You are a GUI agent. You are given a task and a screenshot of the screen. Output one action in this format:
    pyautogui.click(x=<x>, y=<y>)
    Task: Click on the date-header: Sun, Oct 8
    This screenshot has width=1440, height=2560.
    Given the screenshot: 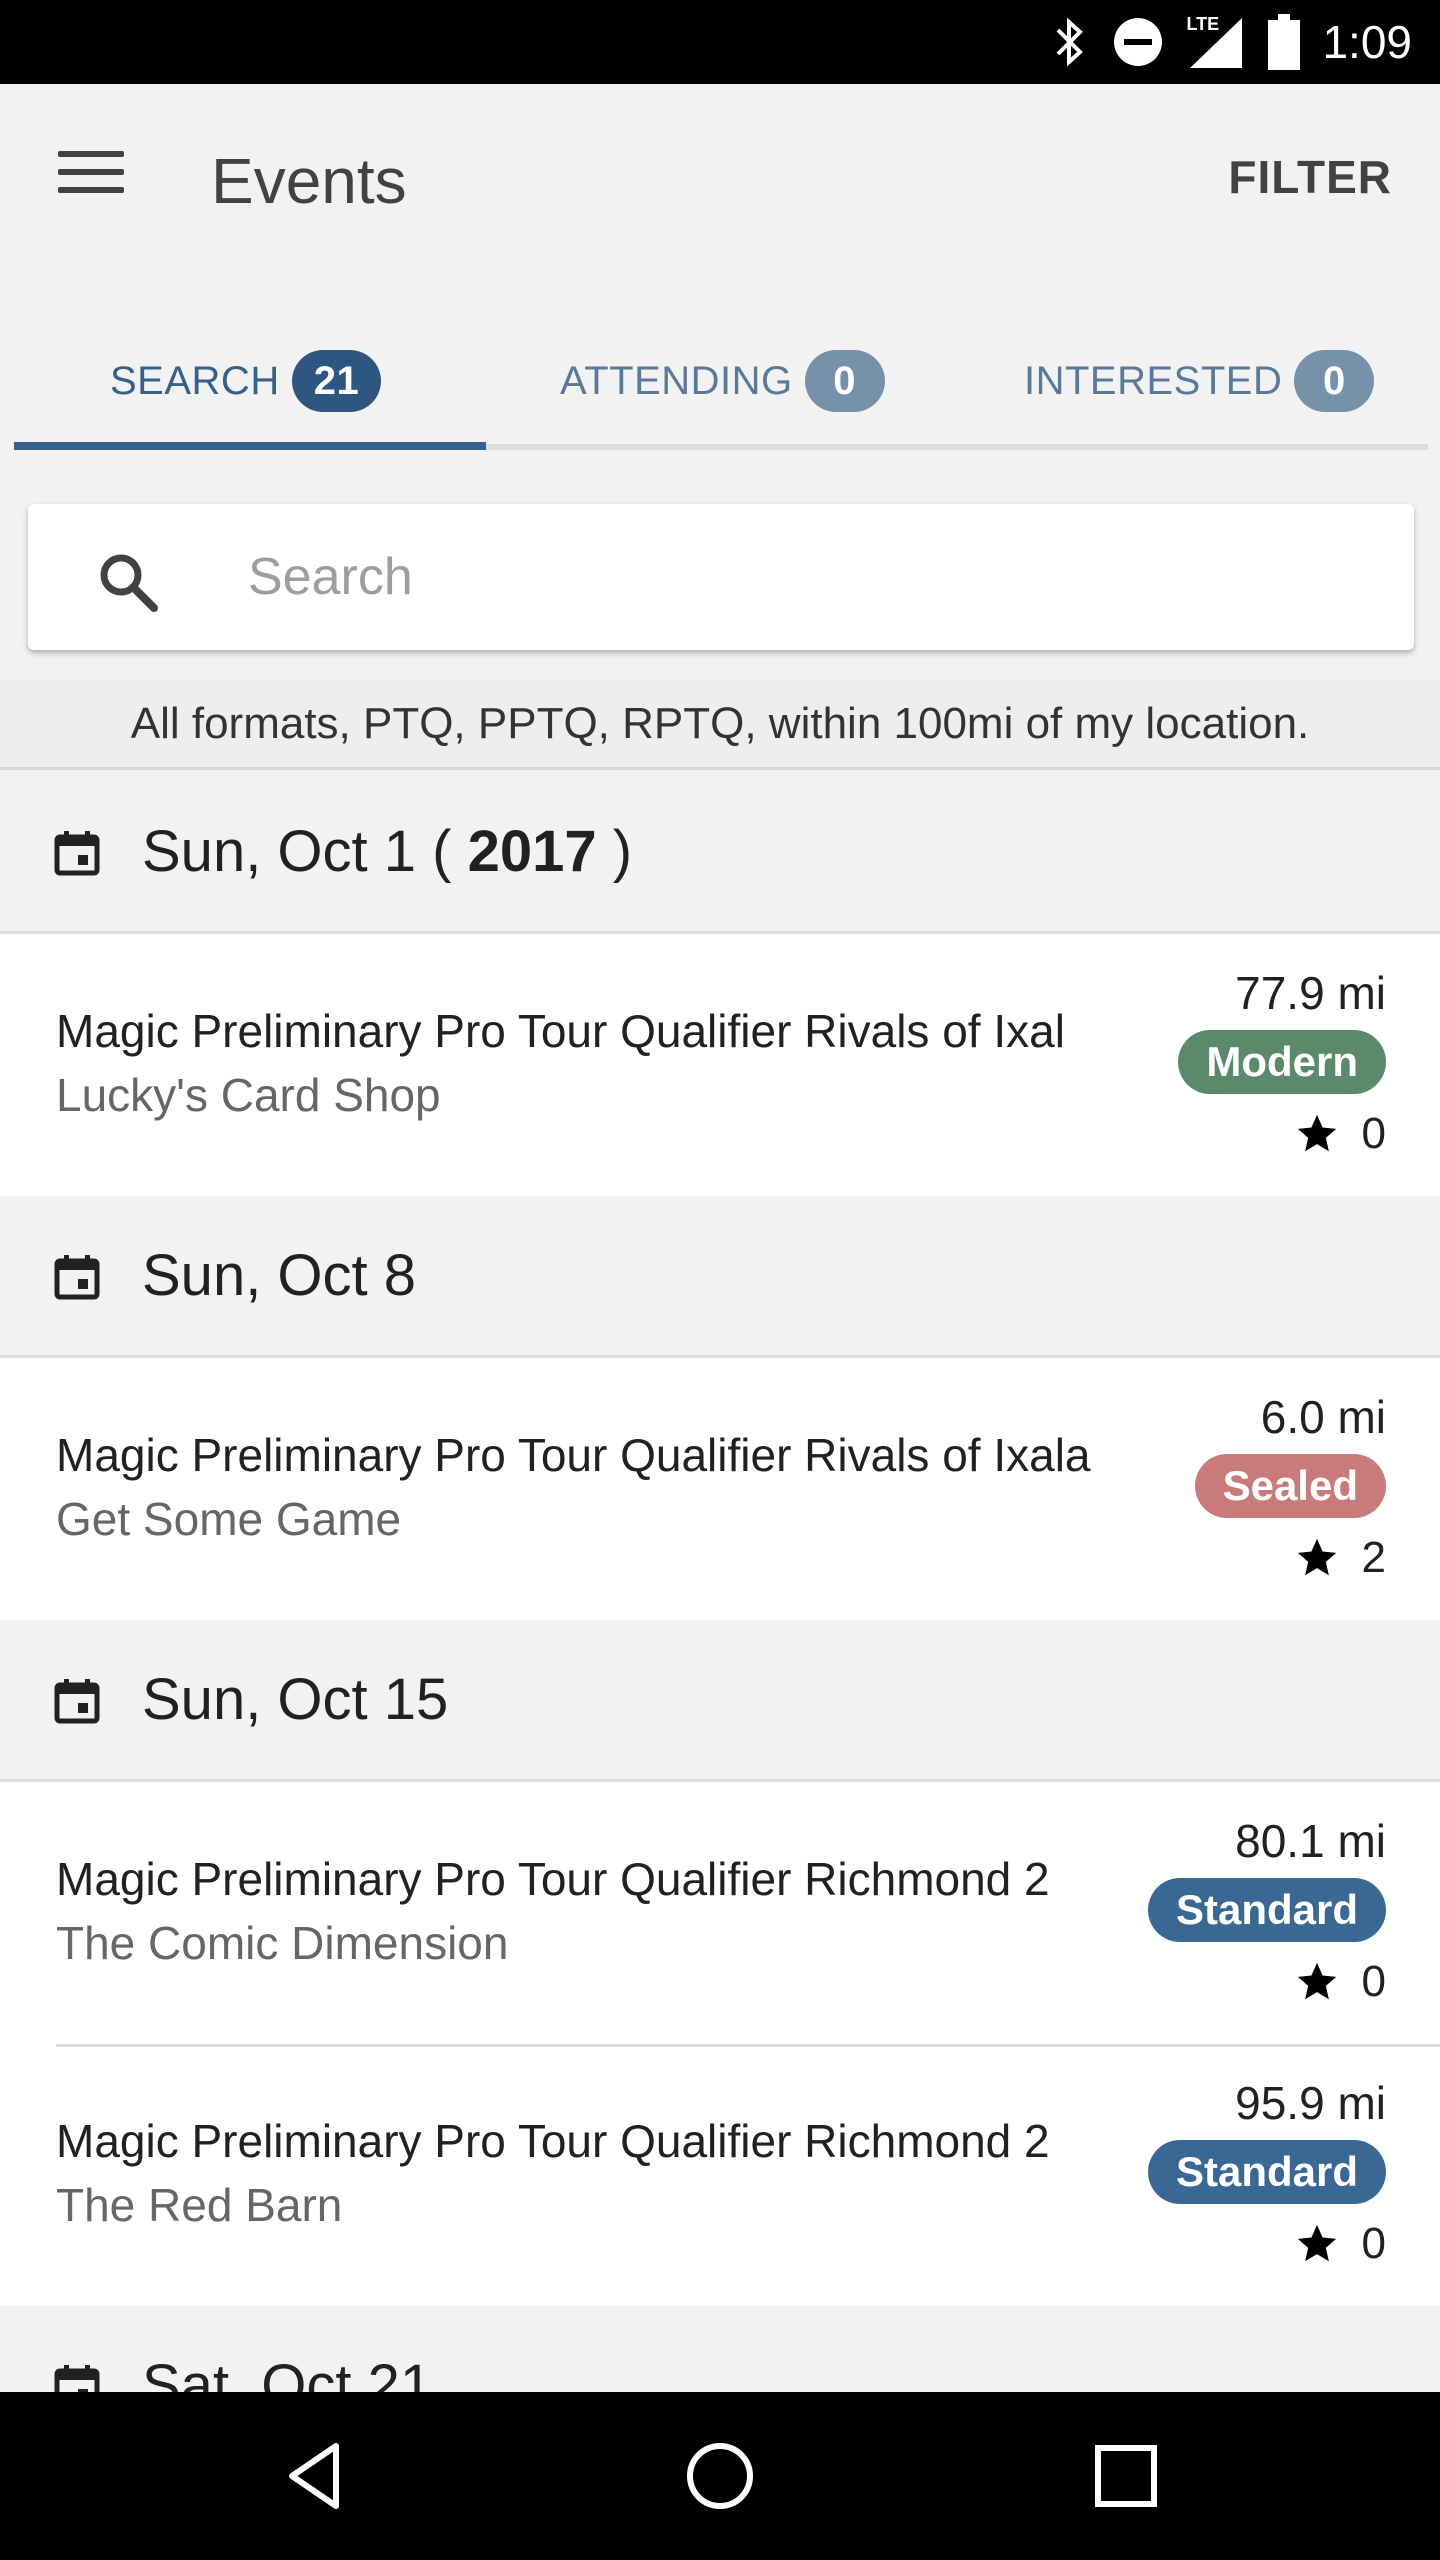 What is the action you would take?
    pyautogui.click(x=720, y=1277)
    